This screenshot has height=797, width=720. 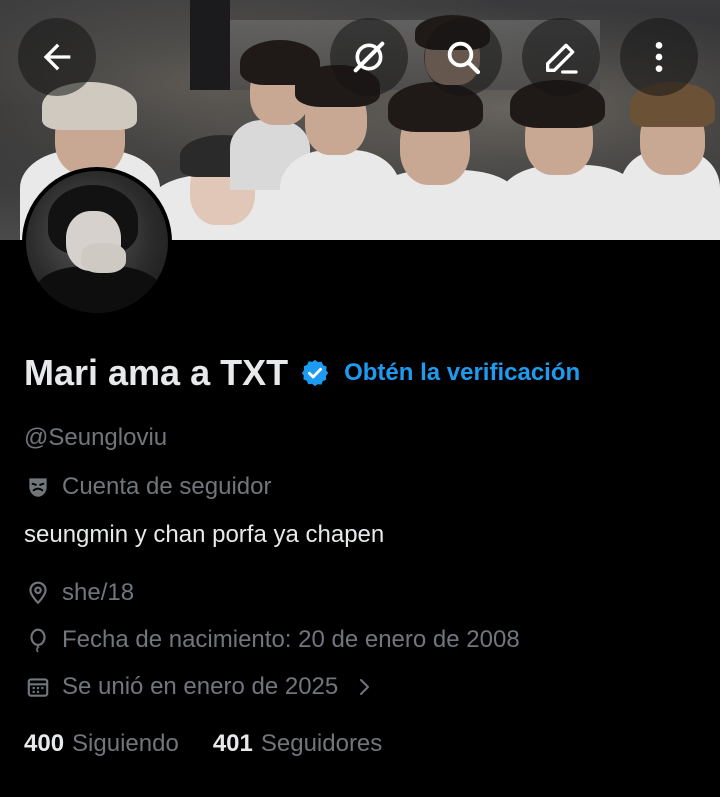 I want to click on birthdate-text: Fecha de nacimiento: 20 de enero de 2008, so click(x=291, y=639).